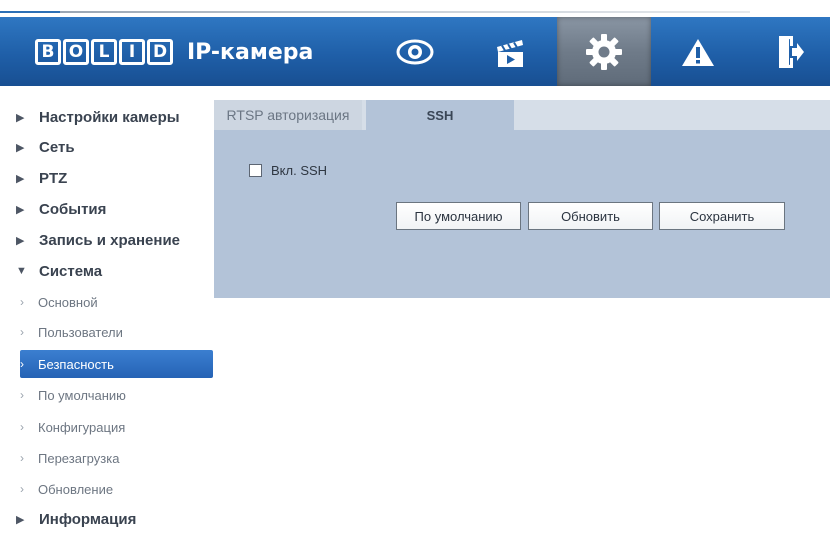 This screenshot has width=830, height=535. I want to click on nav-alarm-button, so click(698, 51).